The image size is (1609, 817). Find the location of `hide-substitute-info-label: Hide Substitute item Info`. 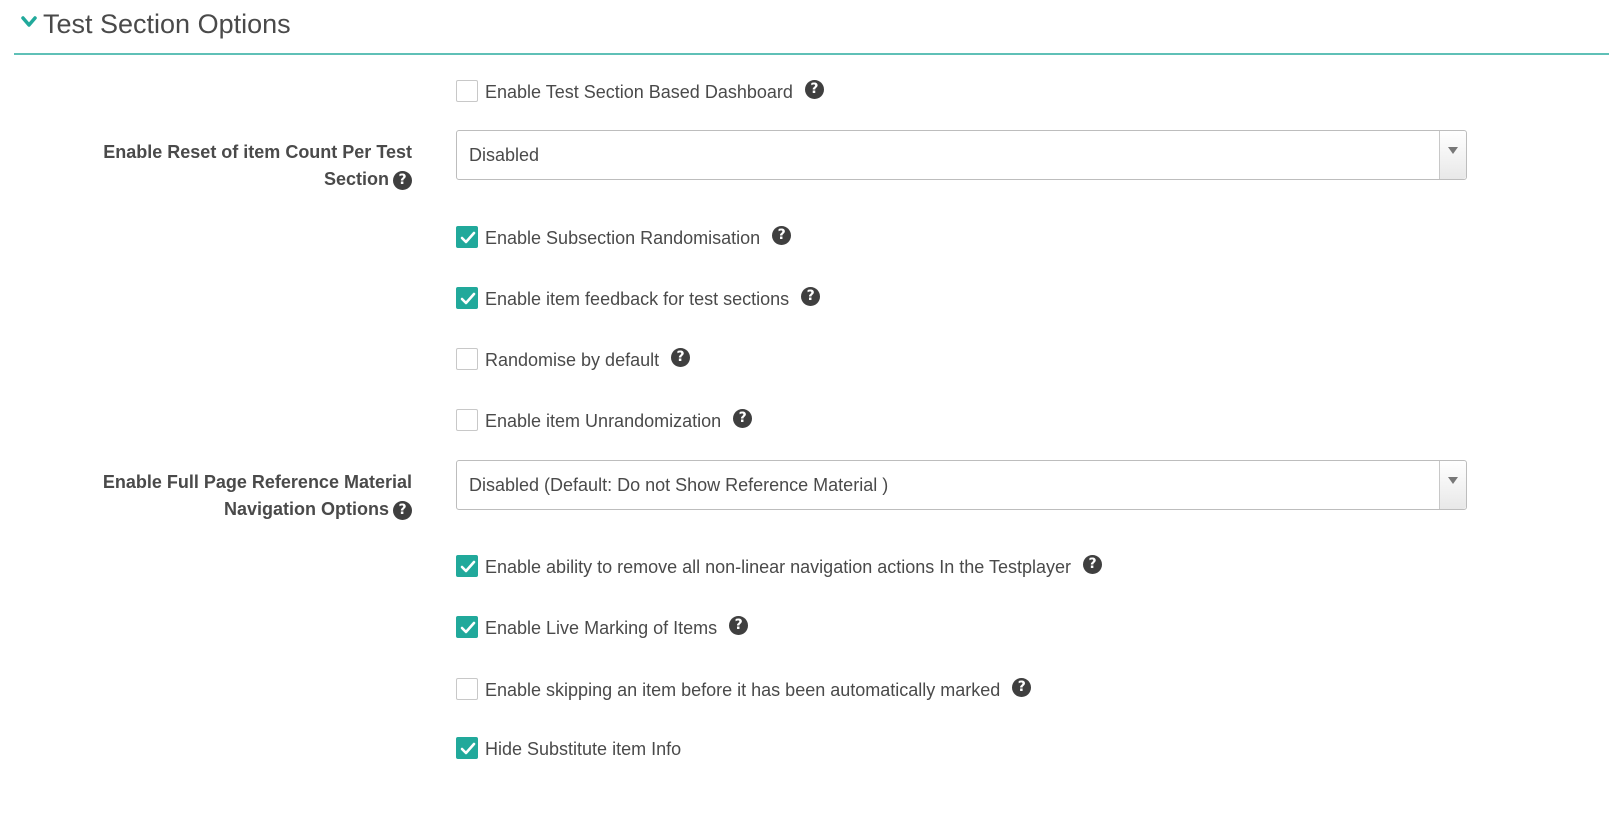

hide-substitute-info-label: Hide Substitute item Info is located at coordinates (583, 749).